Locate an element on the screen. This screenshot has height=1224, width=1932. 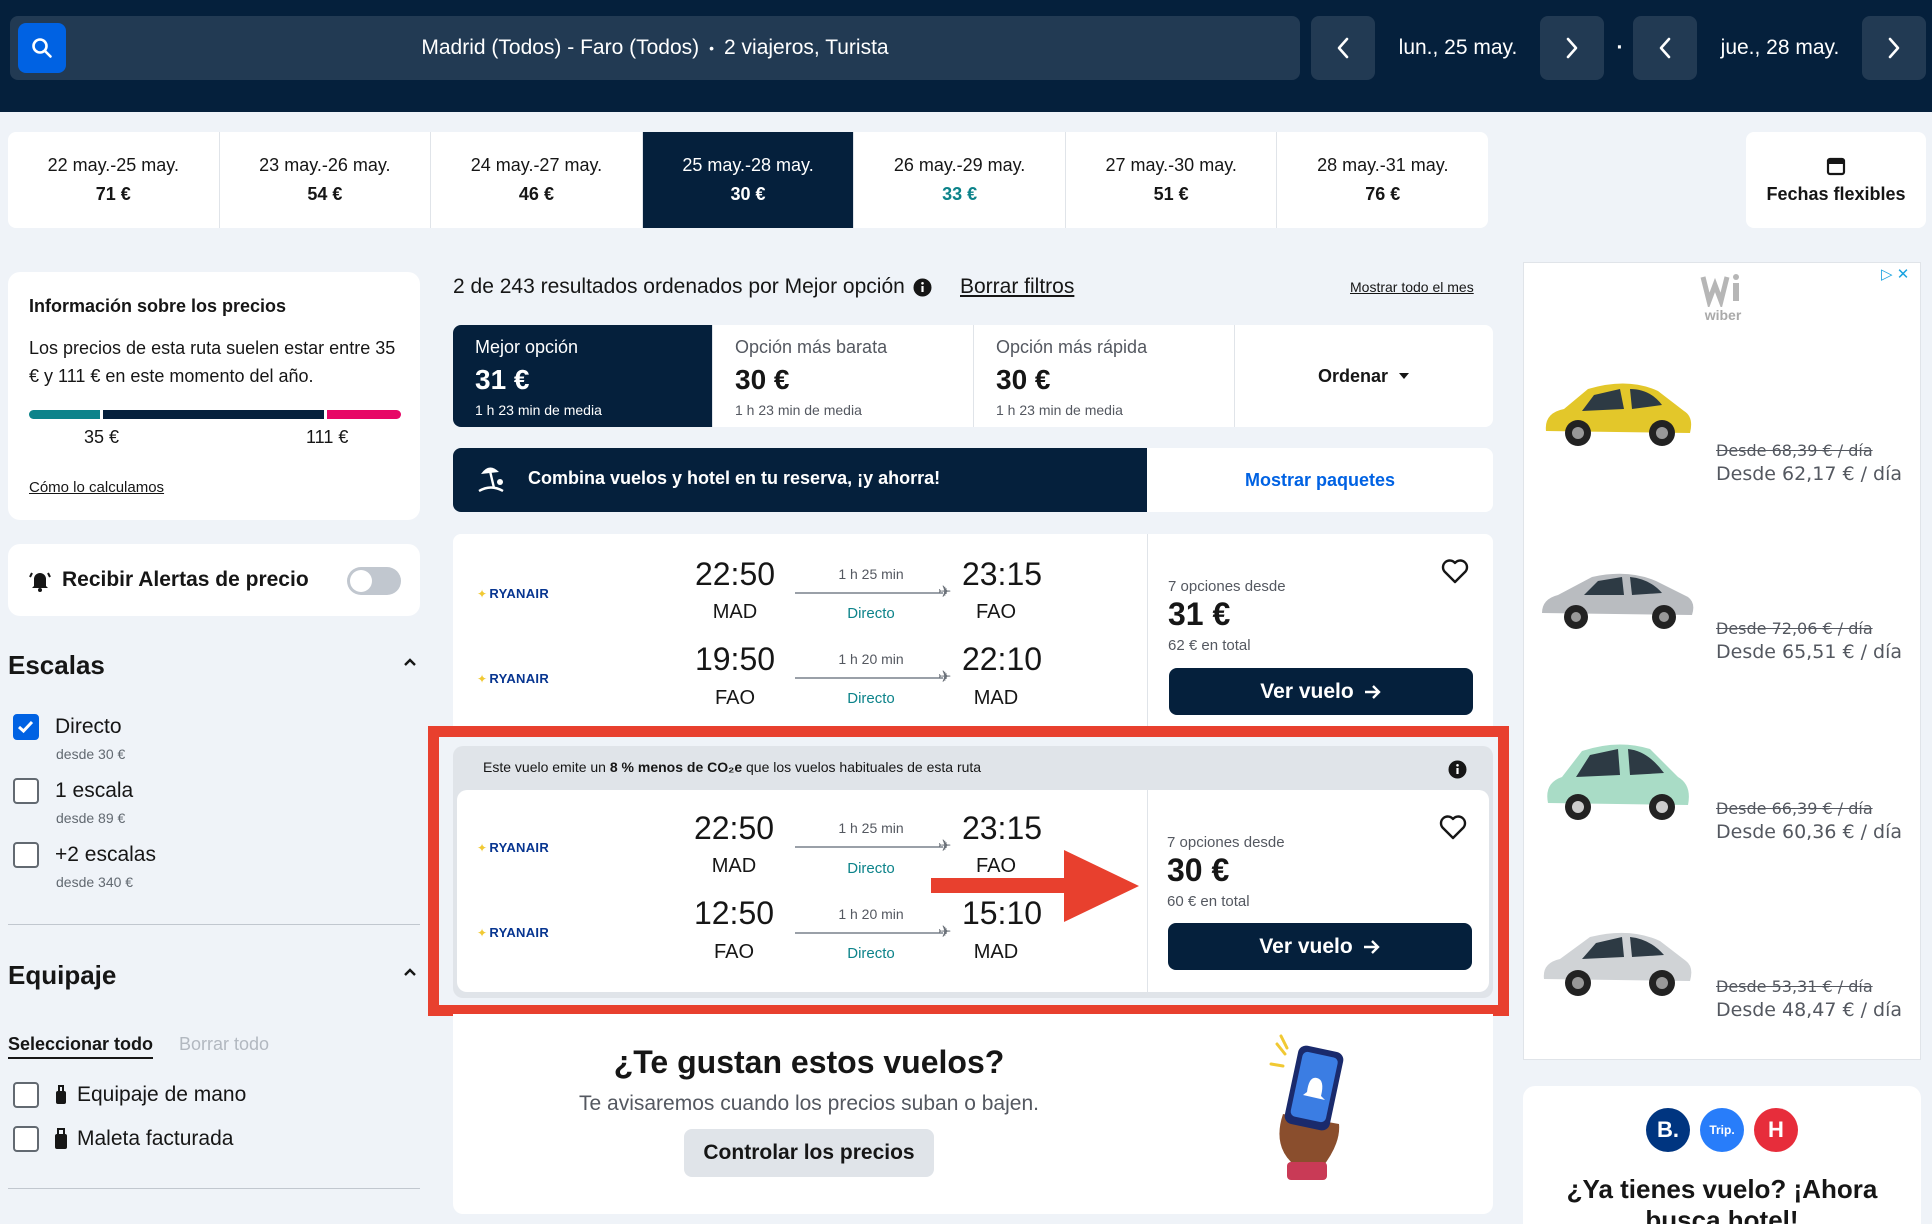
sort-tab-best: Mejor opción 31 € 1 h 23 min de media is located at coordinates (583, 376).